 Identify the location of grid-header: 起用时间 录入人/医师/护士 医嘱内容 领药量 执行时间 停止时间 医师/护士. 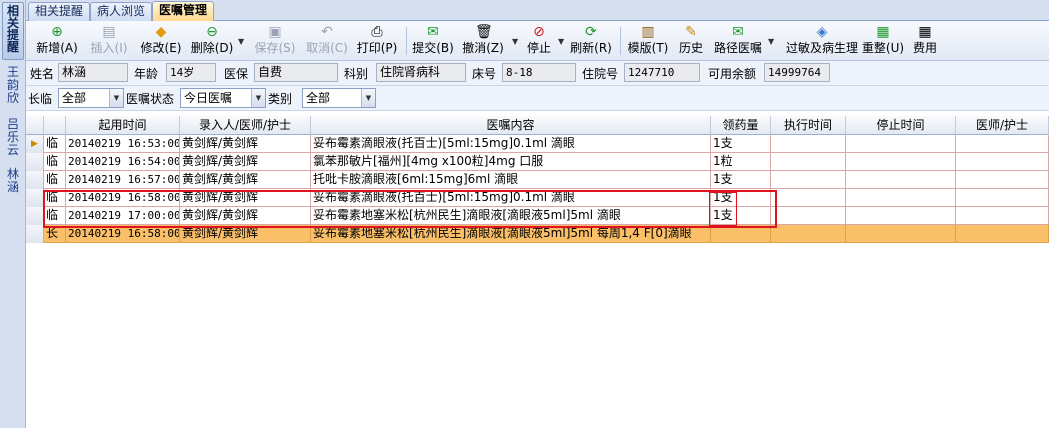
(537, 125).